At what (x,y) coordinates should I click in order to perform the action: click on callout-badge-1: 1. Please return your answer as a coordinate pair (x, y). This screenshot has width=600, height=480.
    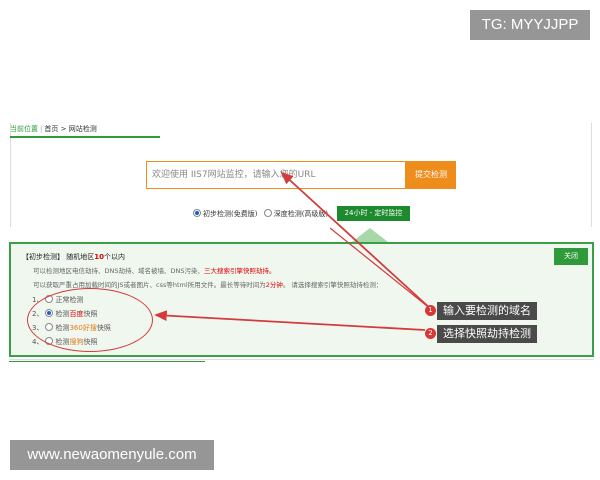
    Looking at the image, I should click on (430, 310).